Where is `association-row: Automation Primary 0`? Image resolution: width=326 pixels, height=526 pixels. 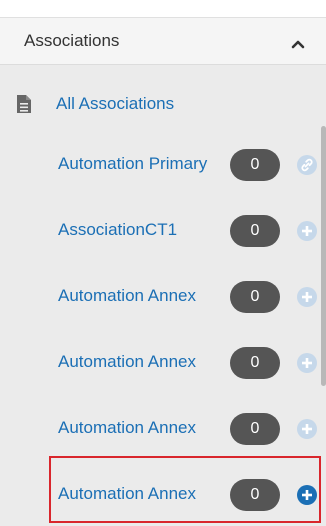 association-row: Automation Primary 0 is located at coordinates (163, 165).